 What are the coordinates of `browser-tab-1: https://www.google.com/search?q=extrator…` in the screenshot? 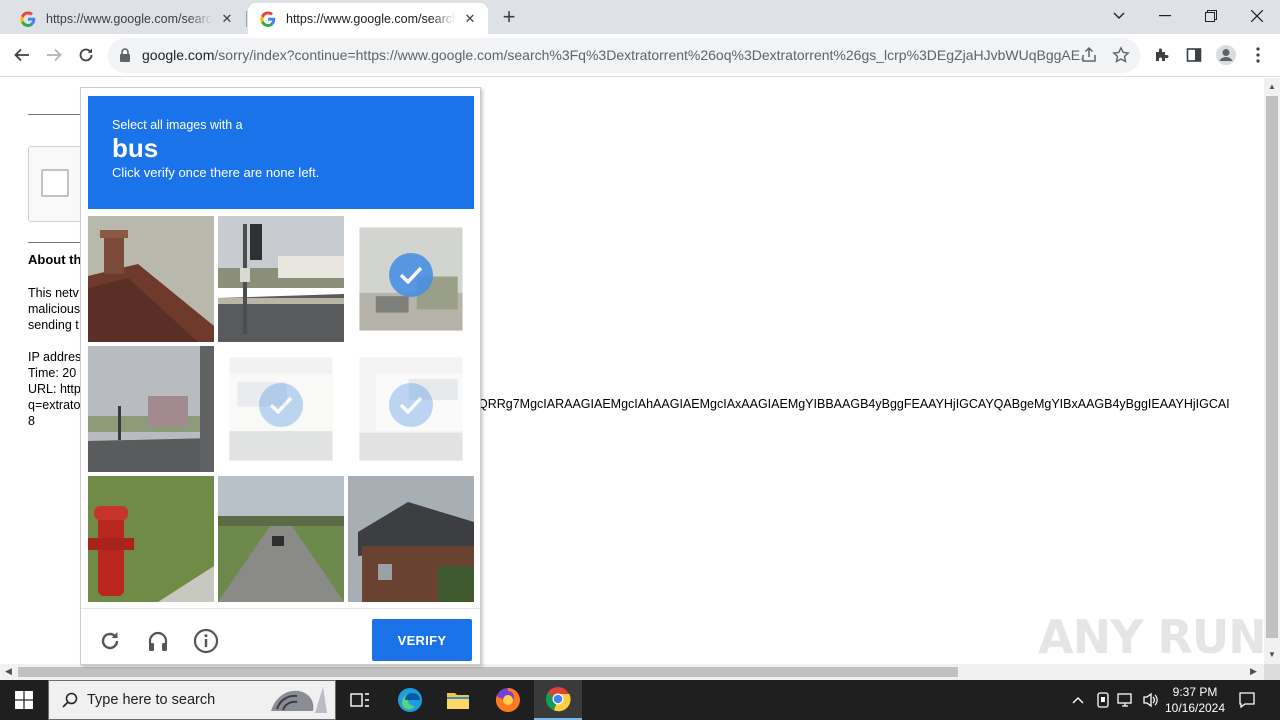 It's located at (127, 18).